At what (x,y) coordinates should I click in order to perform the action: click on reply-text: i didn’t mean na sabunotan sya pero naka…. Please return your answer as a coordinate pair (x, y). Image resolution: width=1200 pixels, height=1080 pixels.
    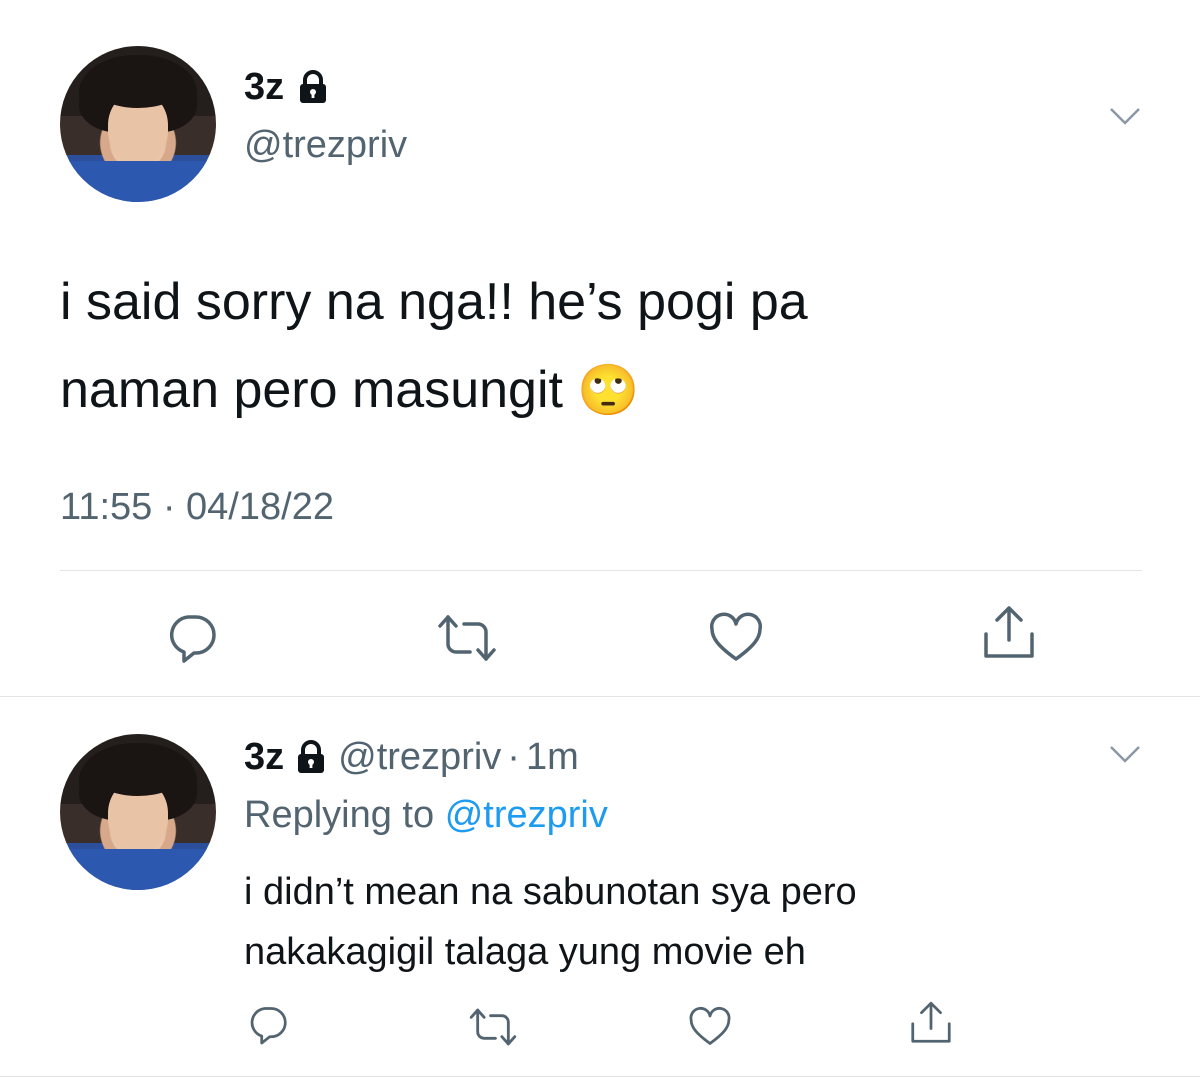
    Looking at the image, I should click on (550, 922).